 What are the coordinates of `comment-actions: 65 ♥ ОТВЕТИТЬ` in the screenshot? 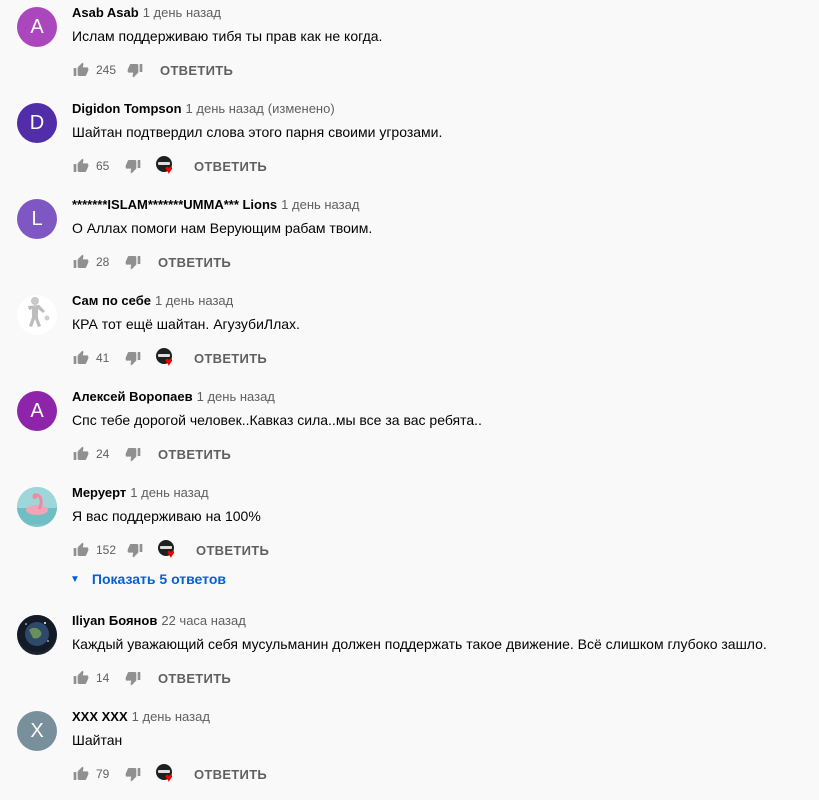 It's located at (169, 166).